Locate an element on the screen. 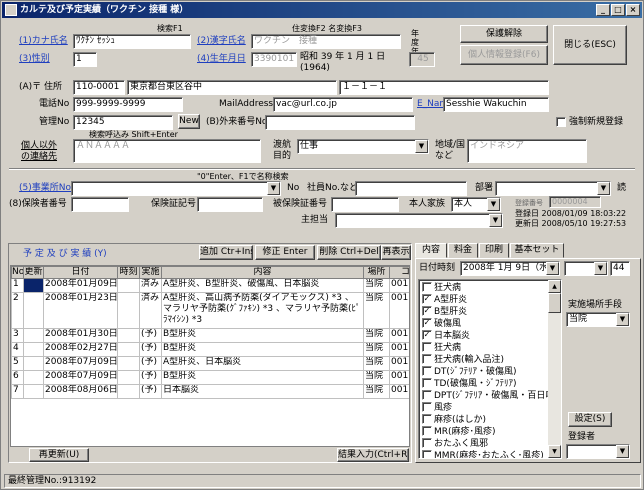 The height and width of the screenshot is (490, 644). refresh-view-button: 再表示 is located at coordinates (396, 252).